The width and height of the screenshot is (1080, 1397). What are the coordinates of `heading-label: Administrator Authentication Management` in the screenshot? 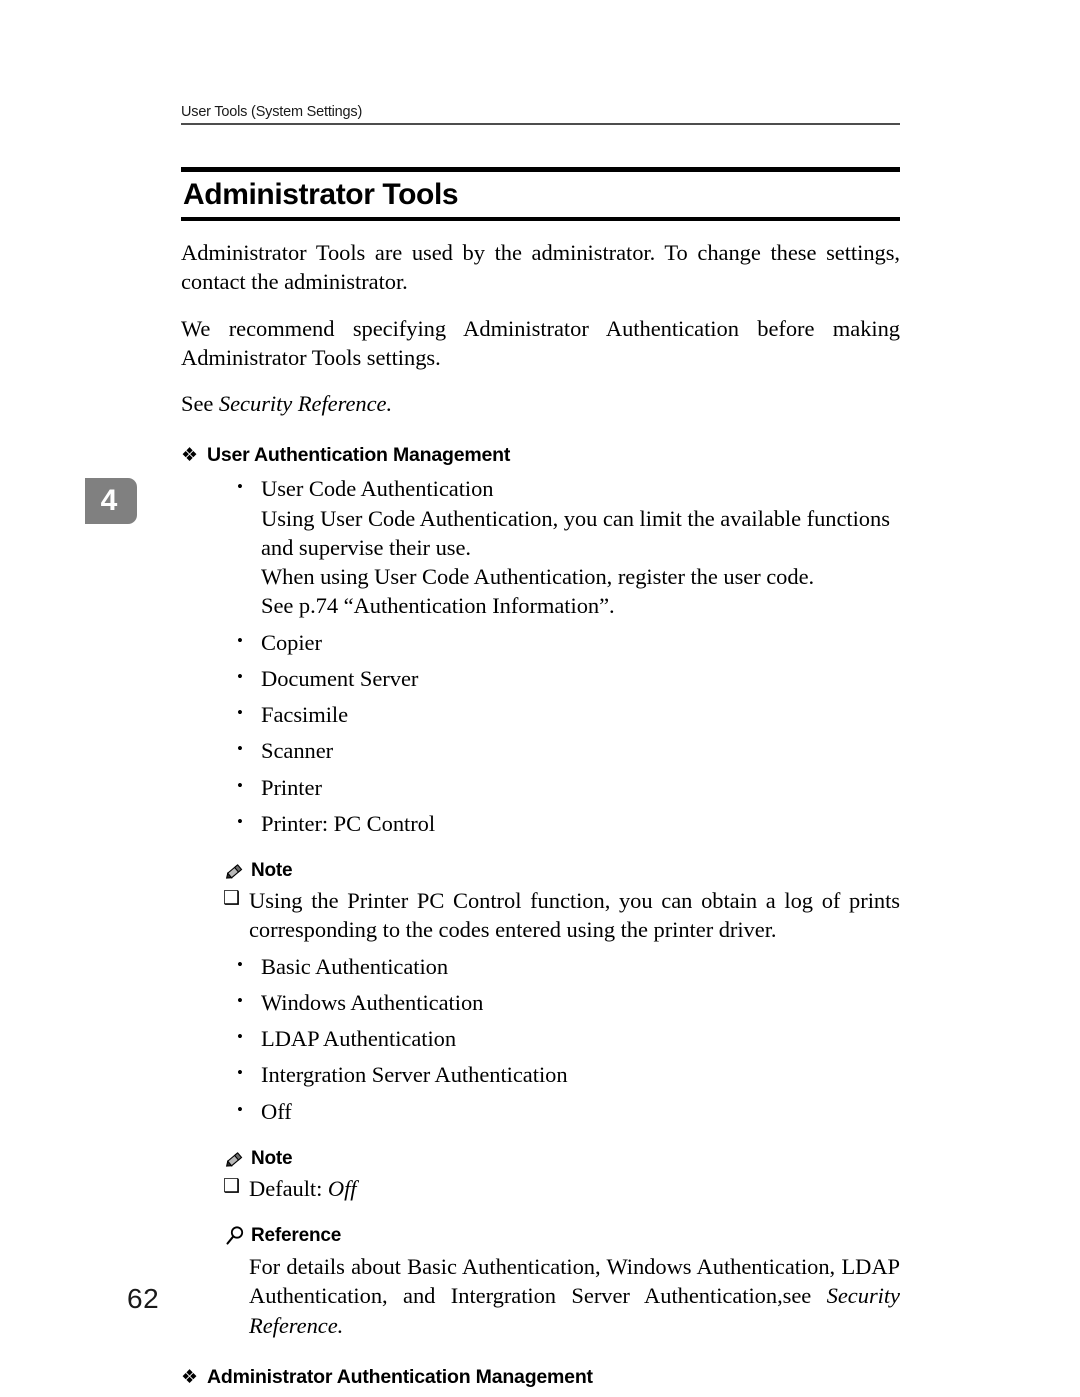 It's located at (400, 1376).